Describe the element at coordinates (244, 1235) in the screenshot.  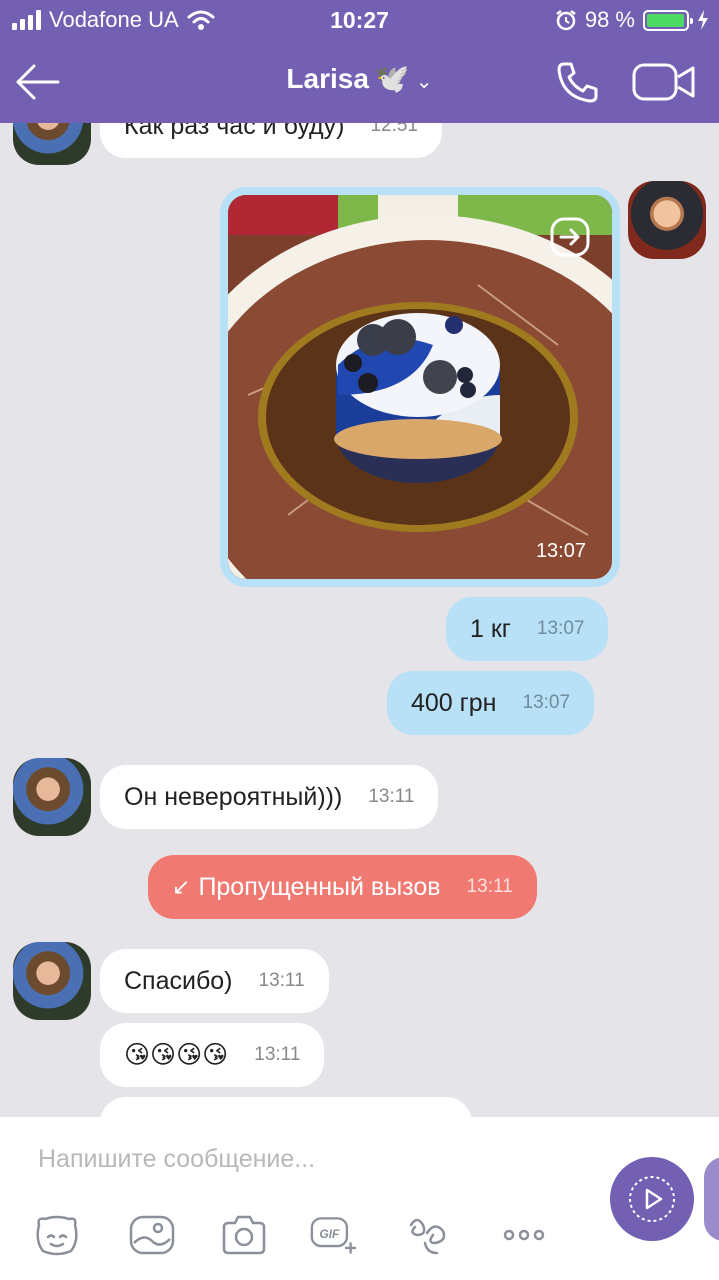
I see `camera-icon` at that location.